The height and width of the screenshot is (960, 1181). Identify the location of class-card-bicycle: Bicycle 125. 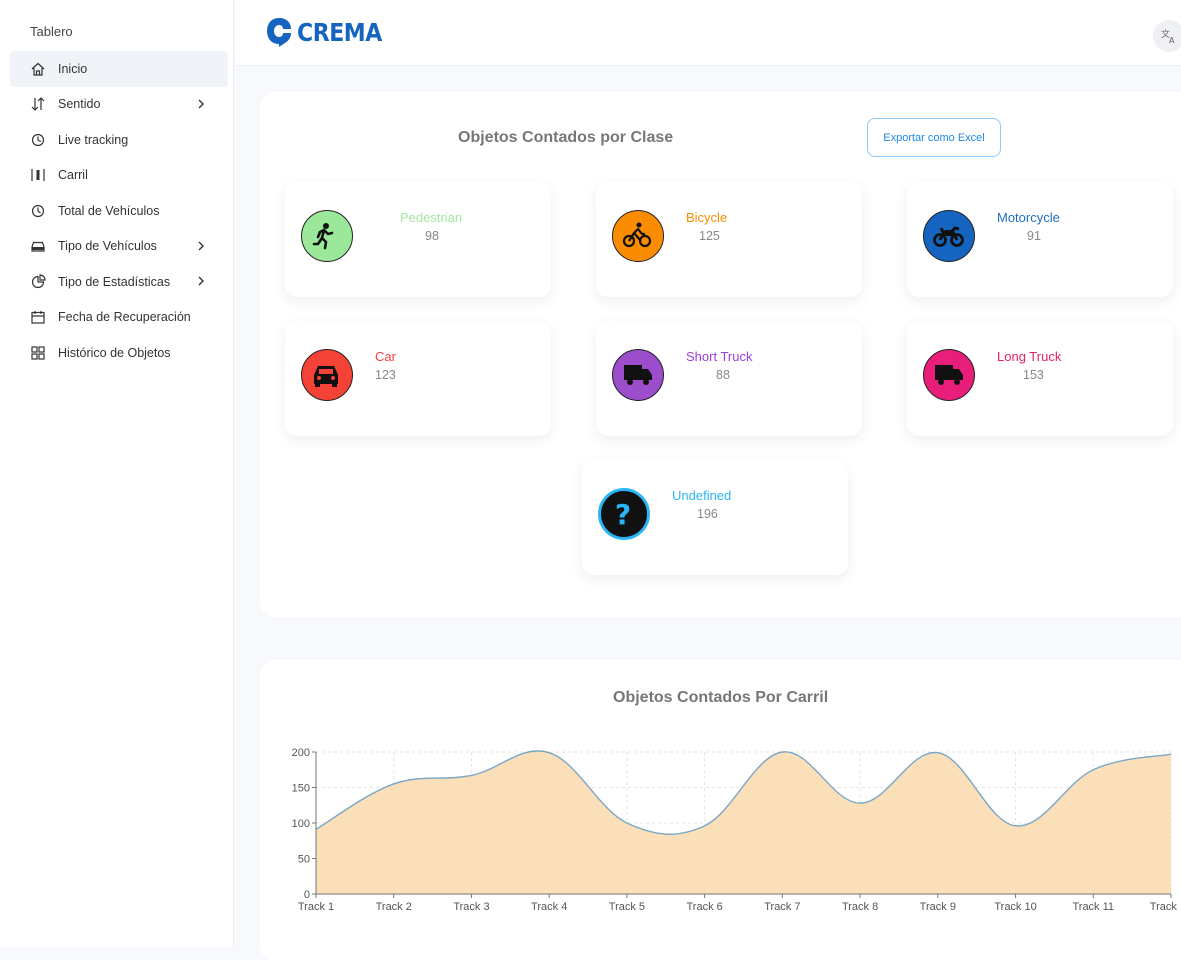
(729, 239).